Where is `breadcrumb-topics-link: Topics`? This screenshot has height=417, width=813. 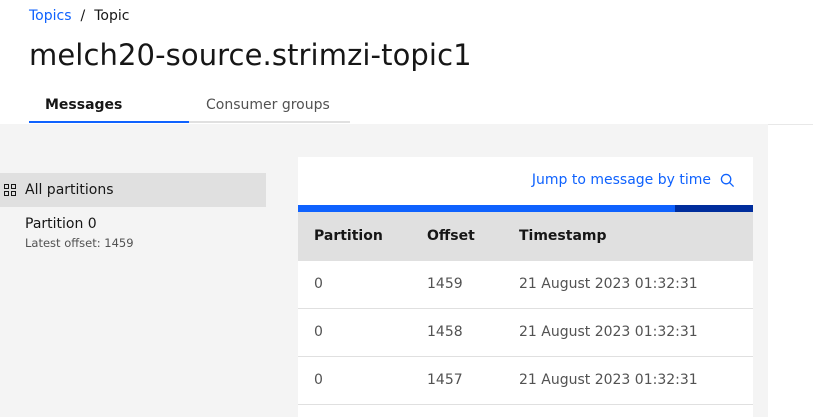
breadcrumb-topics-link: Topics is located at coordinates (50, 16).